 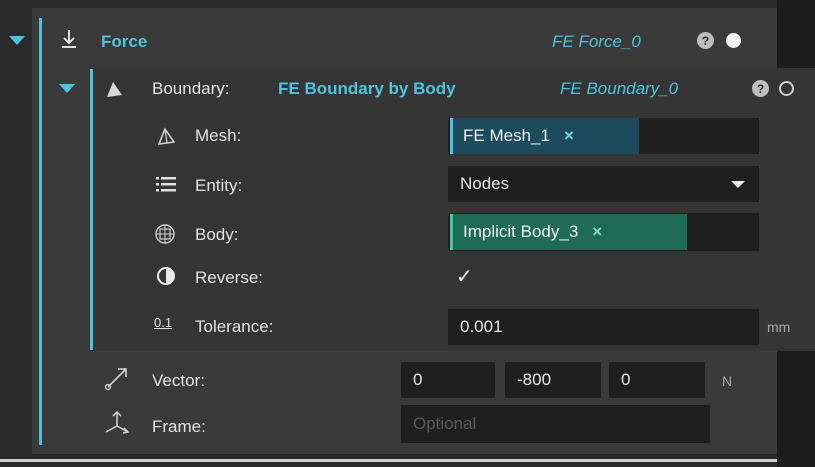 What do you see at coordinates (91, 209) in the screenshot?
I see `boundary-accent-bar` at bounding box center [91, 209].